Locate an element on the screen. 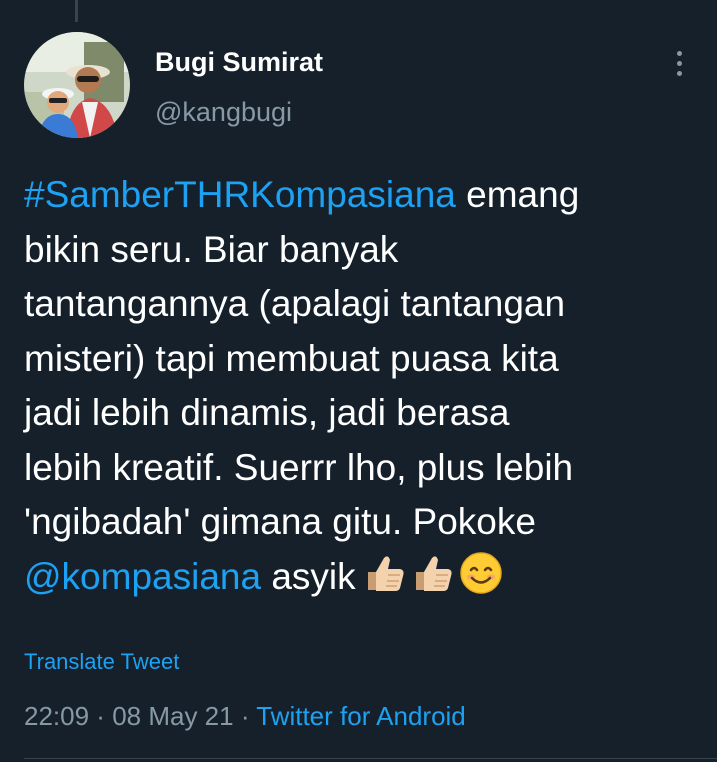 The width and height of the screenshot is (717, 762). mention-link: @kompasiana is located at coordinates (142, 576).